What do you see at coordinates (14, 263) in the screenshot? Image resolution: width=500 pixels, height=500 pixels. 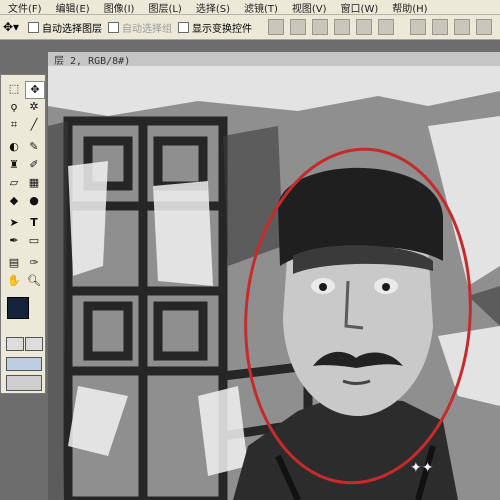 I see `notes-icon: ▤` at bounding box center [14, 263].